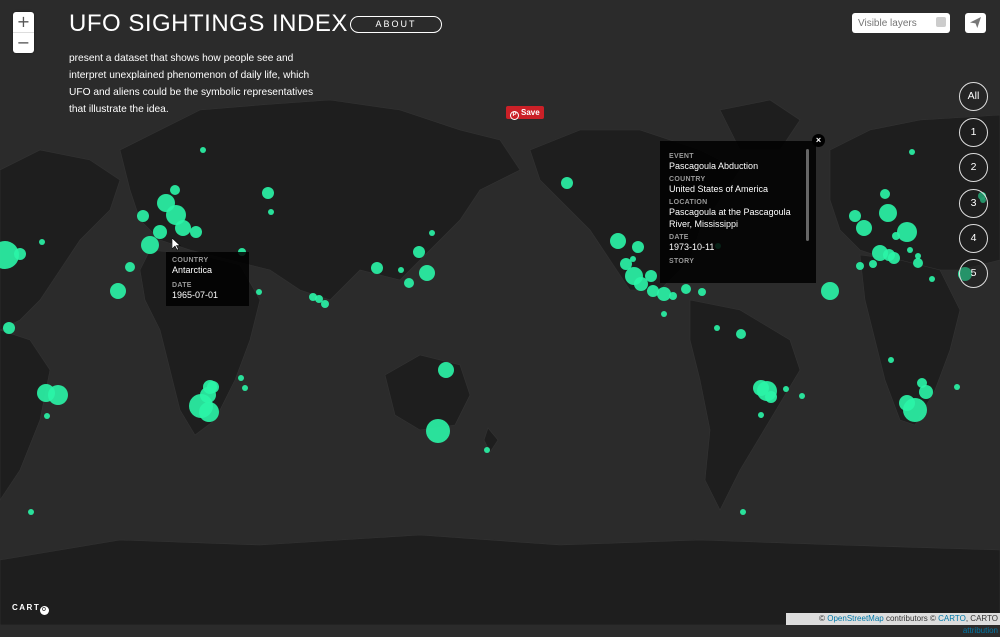 The image size is (1000, 637). Describe the element at coordinates (195, 295) in the screenshot. I see `tooltip-date-value: 1965-07-01` at that location.